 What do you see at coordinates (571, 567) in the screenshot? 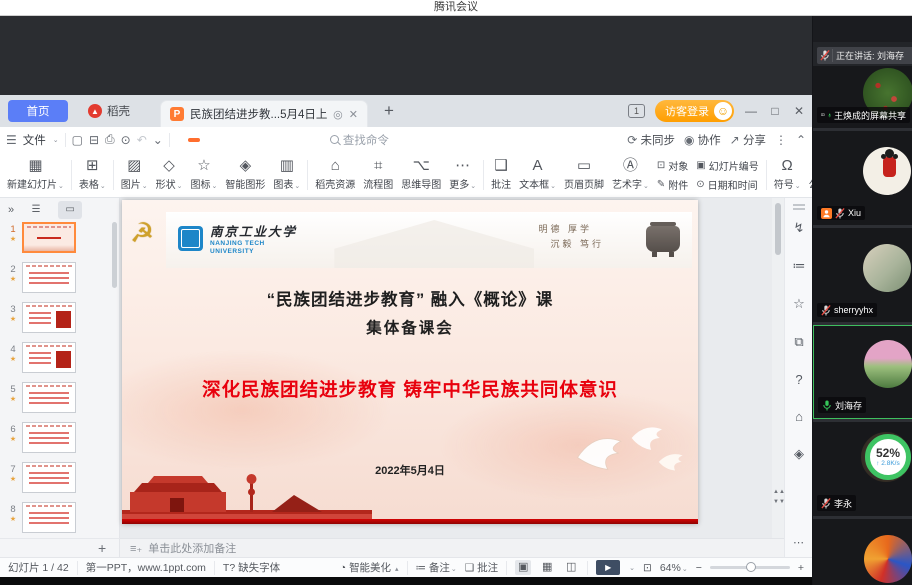
I see `reading-view-icon: ◫` at bounding box center [571, 567].